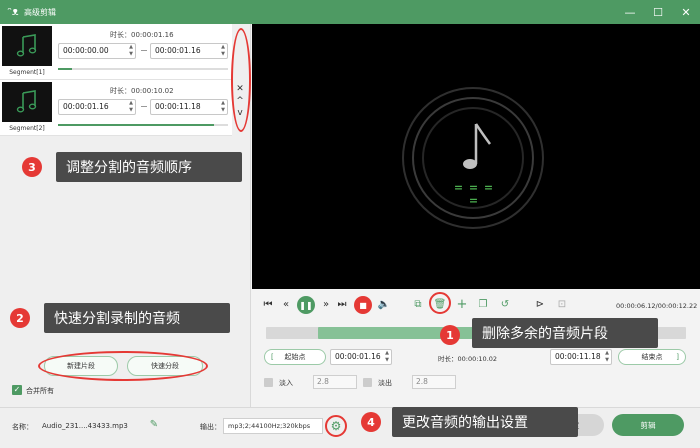  What do you see at coordinates (468, 359) in the screenshot?
I see `clip-duration: 时长：00:00:10.02` at bounding box center [468, 359].